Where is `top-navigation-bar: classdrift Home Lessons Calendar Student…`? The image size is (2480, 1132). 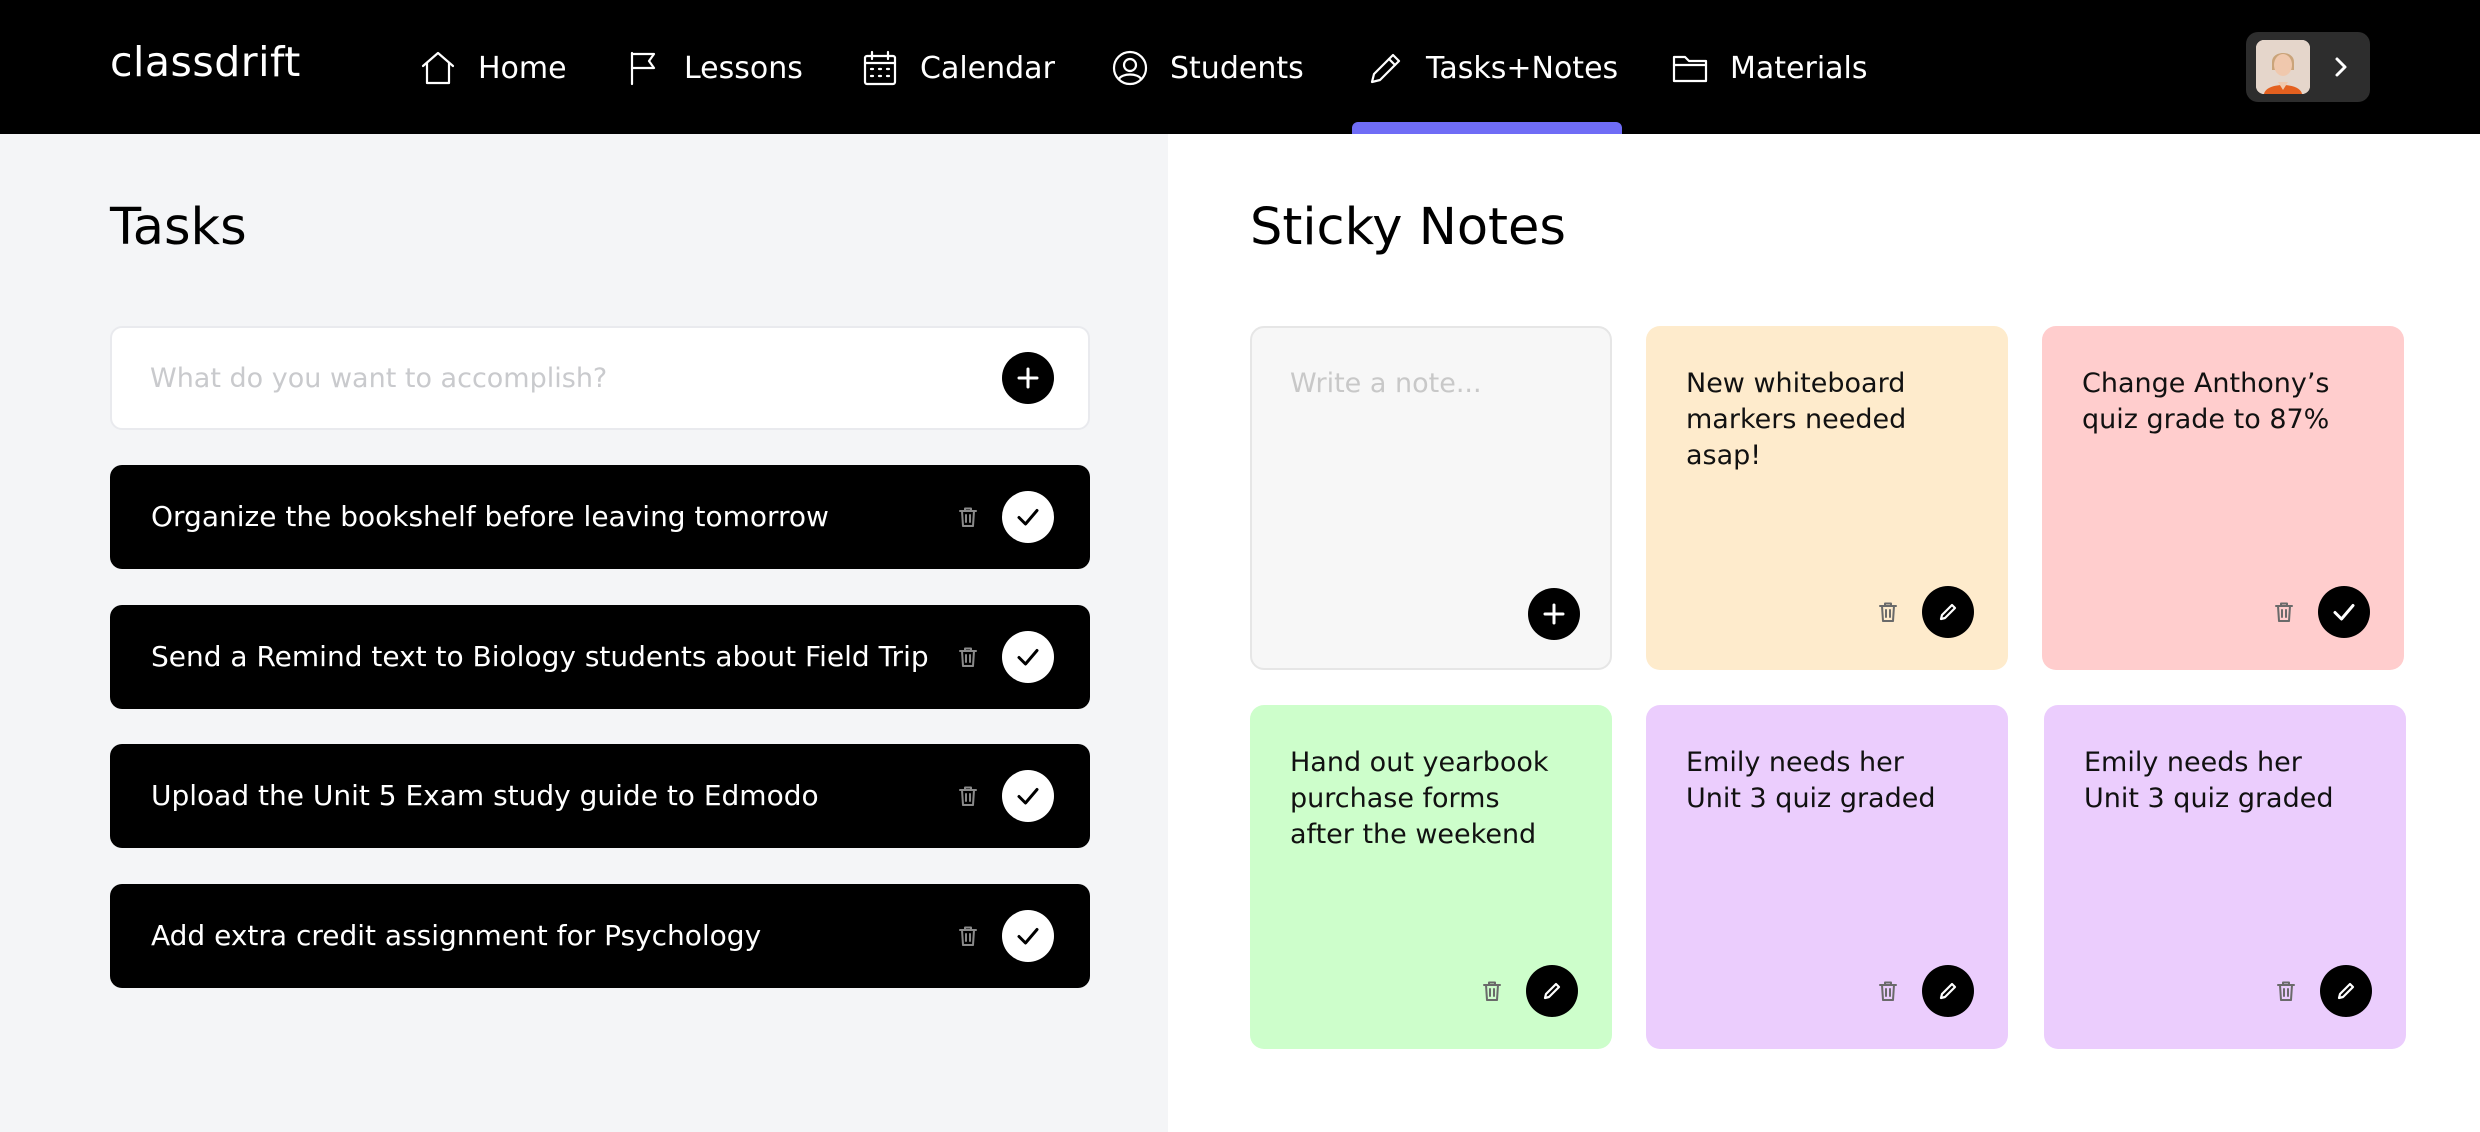
top-navigation-bar: classdrift Home Lessons Calendar Student… is located at coordinates (1240, 67).